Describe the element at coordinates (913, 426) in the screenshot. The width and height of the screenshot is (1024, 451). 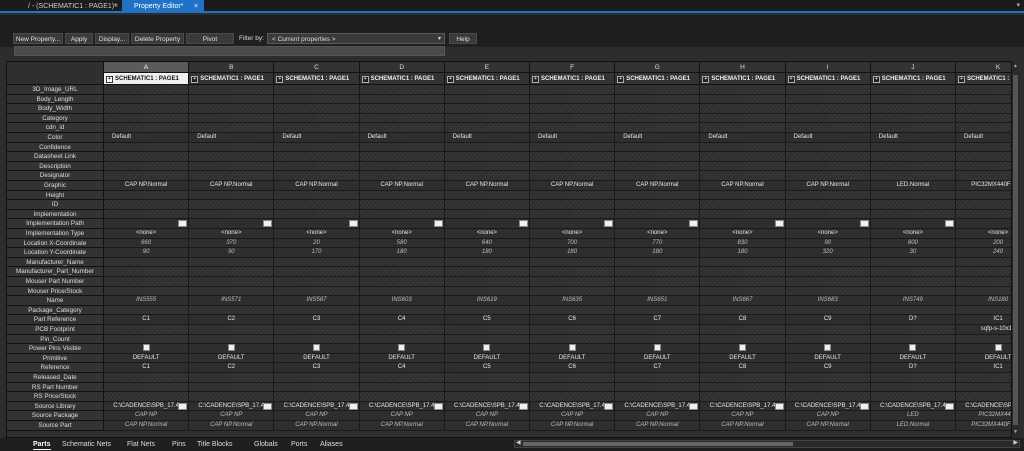
I see `grid-cell: LED.Normal` at that location.